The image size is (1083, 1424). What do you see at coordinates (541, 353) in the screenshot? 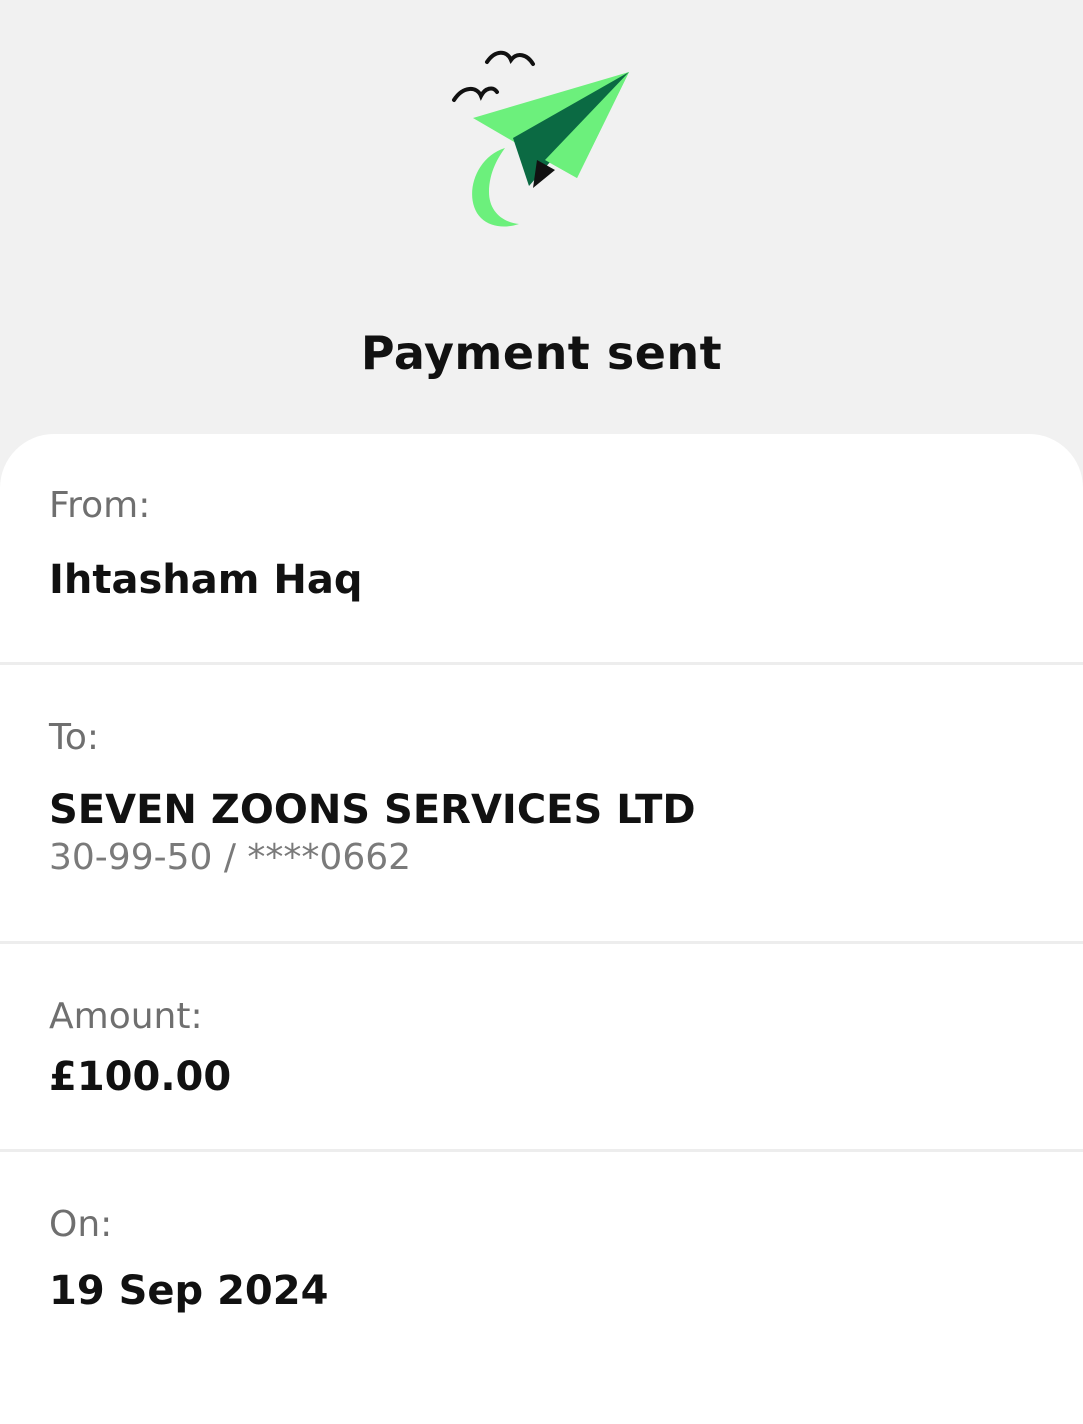
I see `page-title: Payment sent` at bounding box center [541, 353].